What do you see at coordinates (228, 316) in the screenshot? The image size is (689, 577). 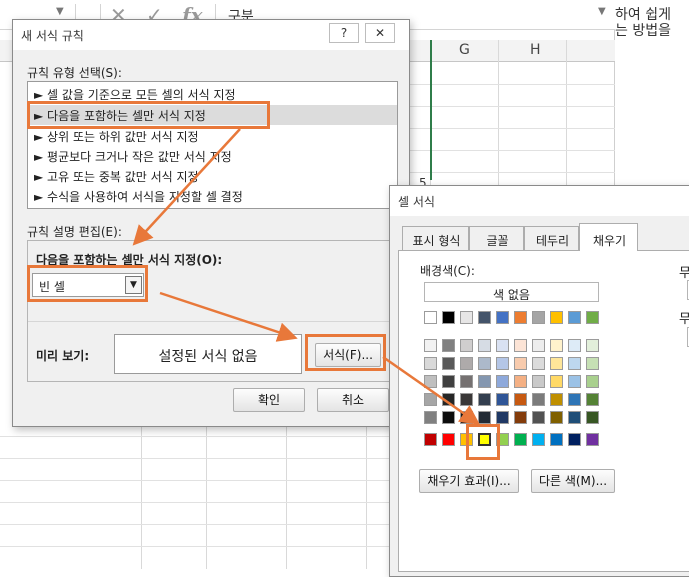 I see `arrow-combo-to-format` at bounding box center [228, 316].